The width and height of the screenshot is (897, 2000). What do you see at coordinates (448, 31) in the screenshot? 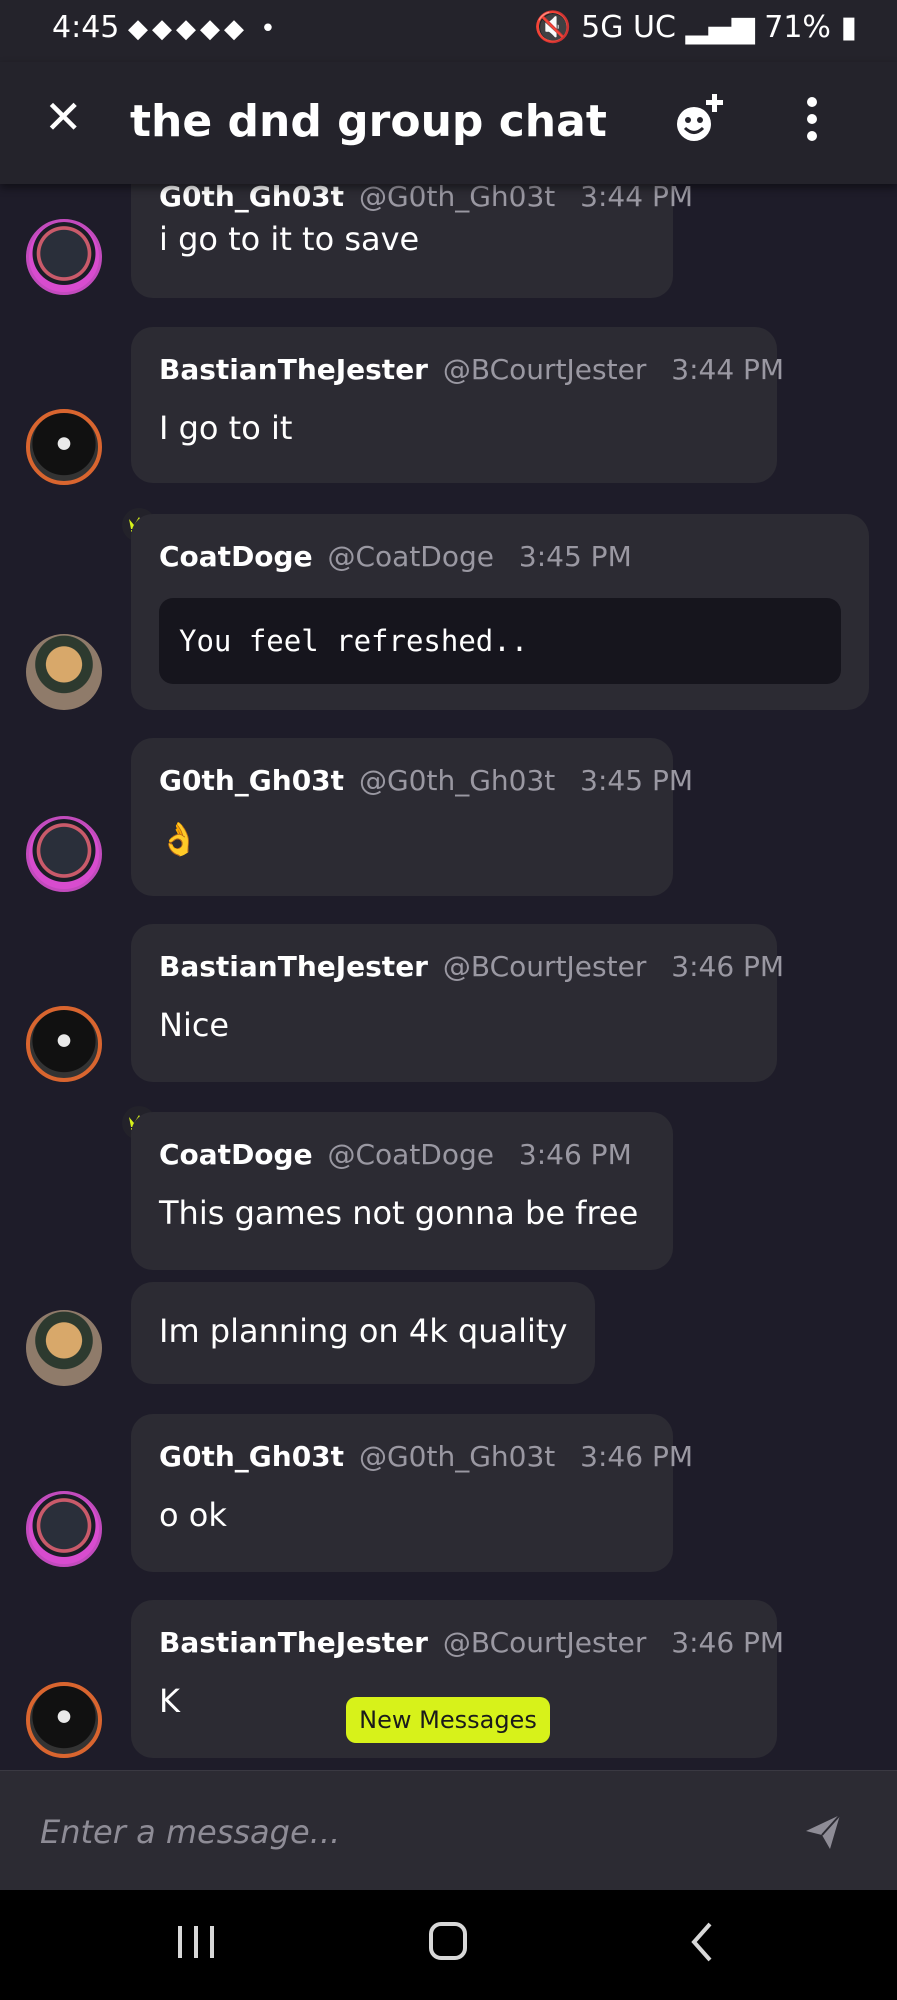
I see `status-bar: 4:45 ◆◆◆◆◆ • 🔇 5G UC ▂▄▆ 71% ▮` at bounding box center [448, 31].